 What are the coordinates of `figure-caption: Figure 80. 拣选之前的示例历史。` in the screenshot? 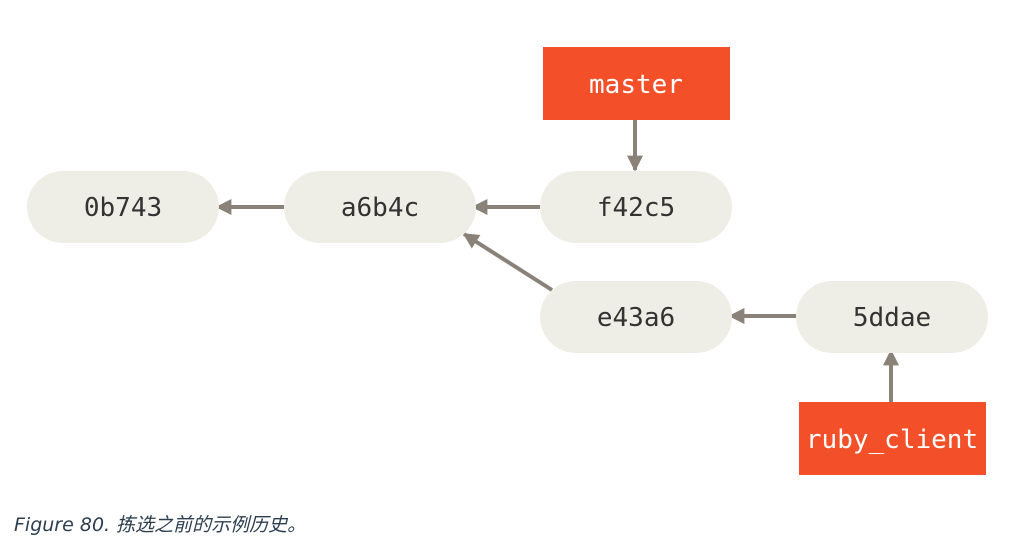 It's located at (160, 523).